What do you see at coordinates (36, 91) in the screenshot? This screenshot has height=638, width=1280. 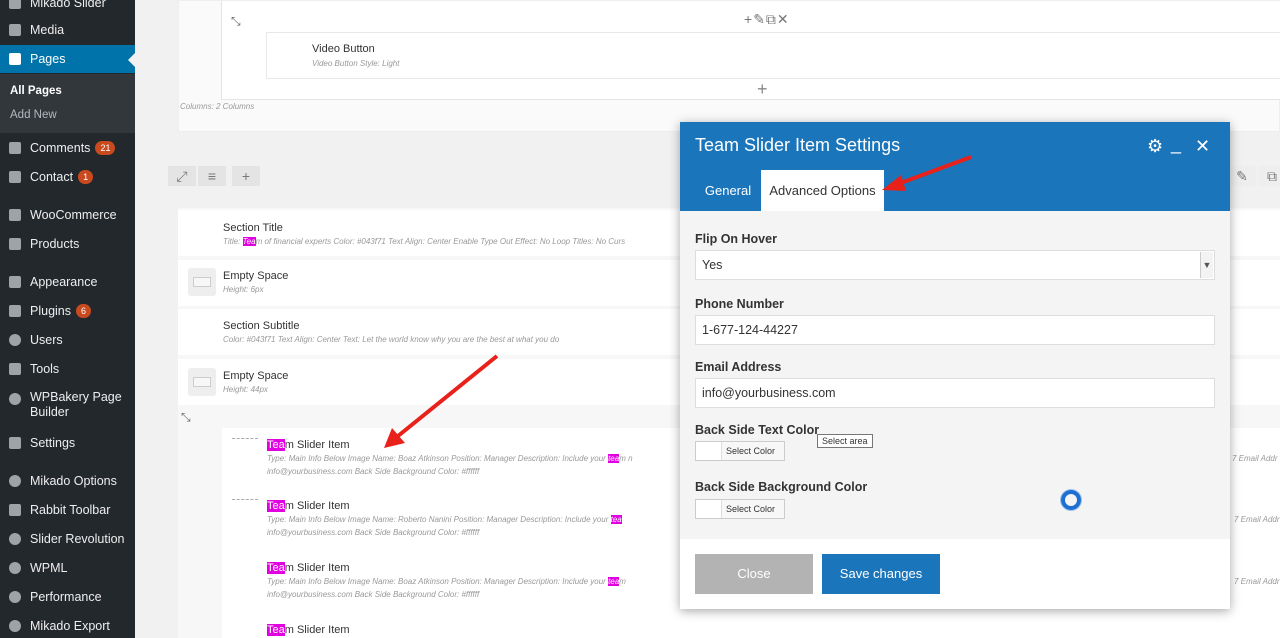 I see `submenu-all-pages: All Pages` at bounding box center [36, 91].